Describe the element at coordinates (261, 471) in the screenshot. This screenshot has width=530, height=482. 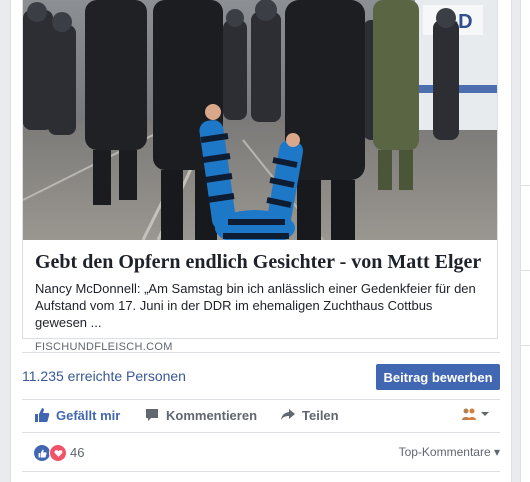
I see `divider` at that location.